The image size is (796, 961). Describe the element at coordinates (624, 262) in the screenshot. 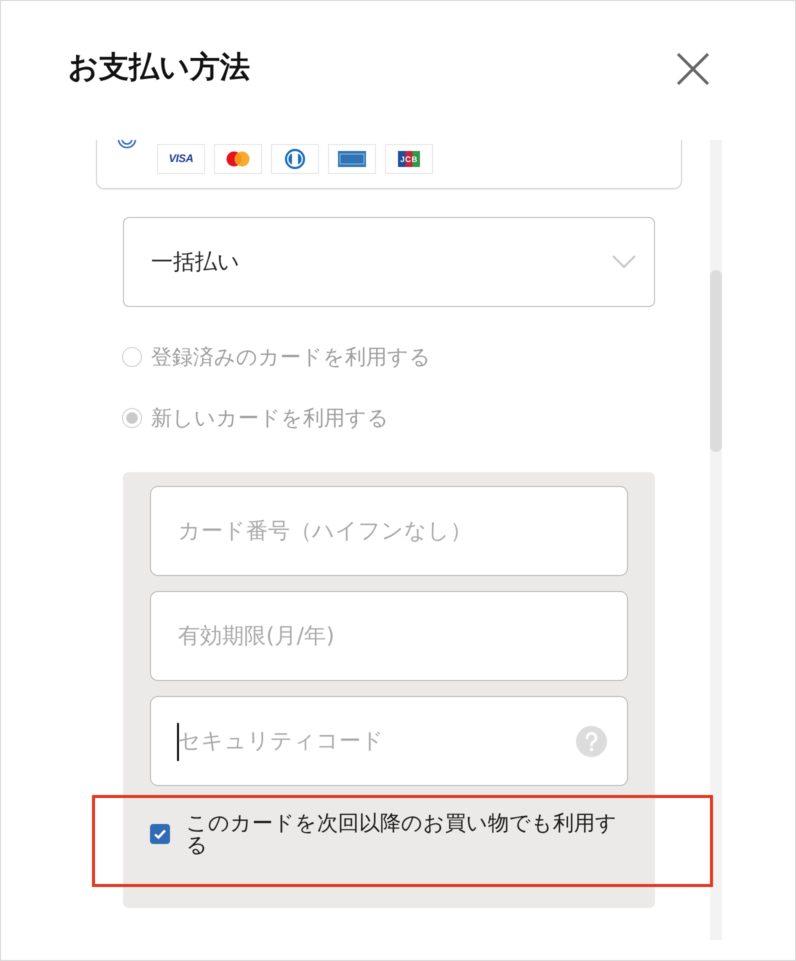

I see `chevron-down-icon` at that location.